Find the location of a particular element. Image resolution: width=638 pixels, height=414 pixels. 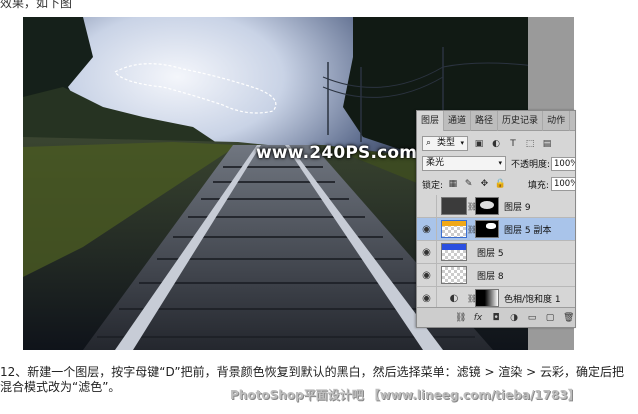

fill-label: 填充: is located at coordinates (538, 185).